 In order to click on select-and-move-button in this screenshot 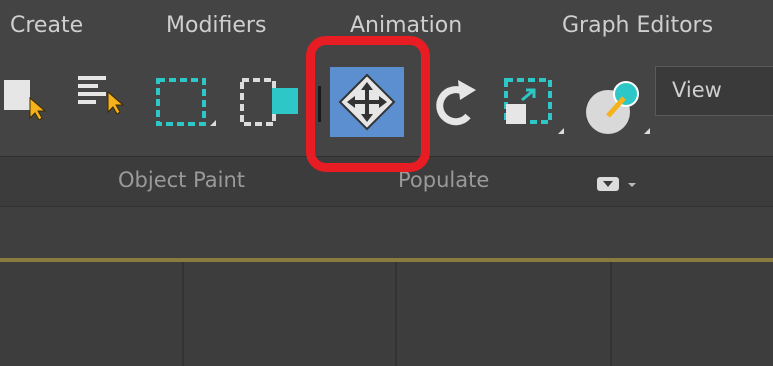, I will do `click(367, 102)`.